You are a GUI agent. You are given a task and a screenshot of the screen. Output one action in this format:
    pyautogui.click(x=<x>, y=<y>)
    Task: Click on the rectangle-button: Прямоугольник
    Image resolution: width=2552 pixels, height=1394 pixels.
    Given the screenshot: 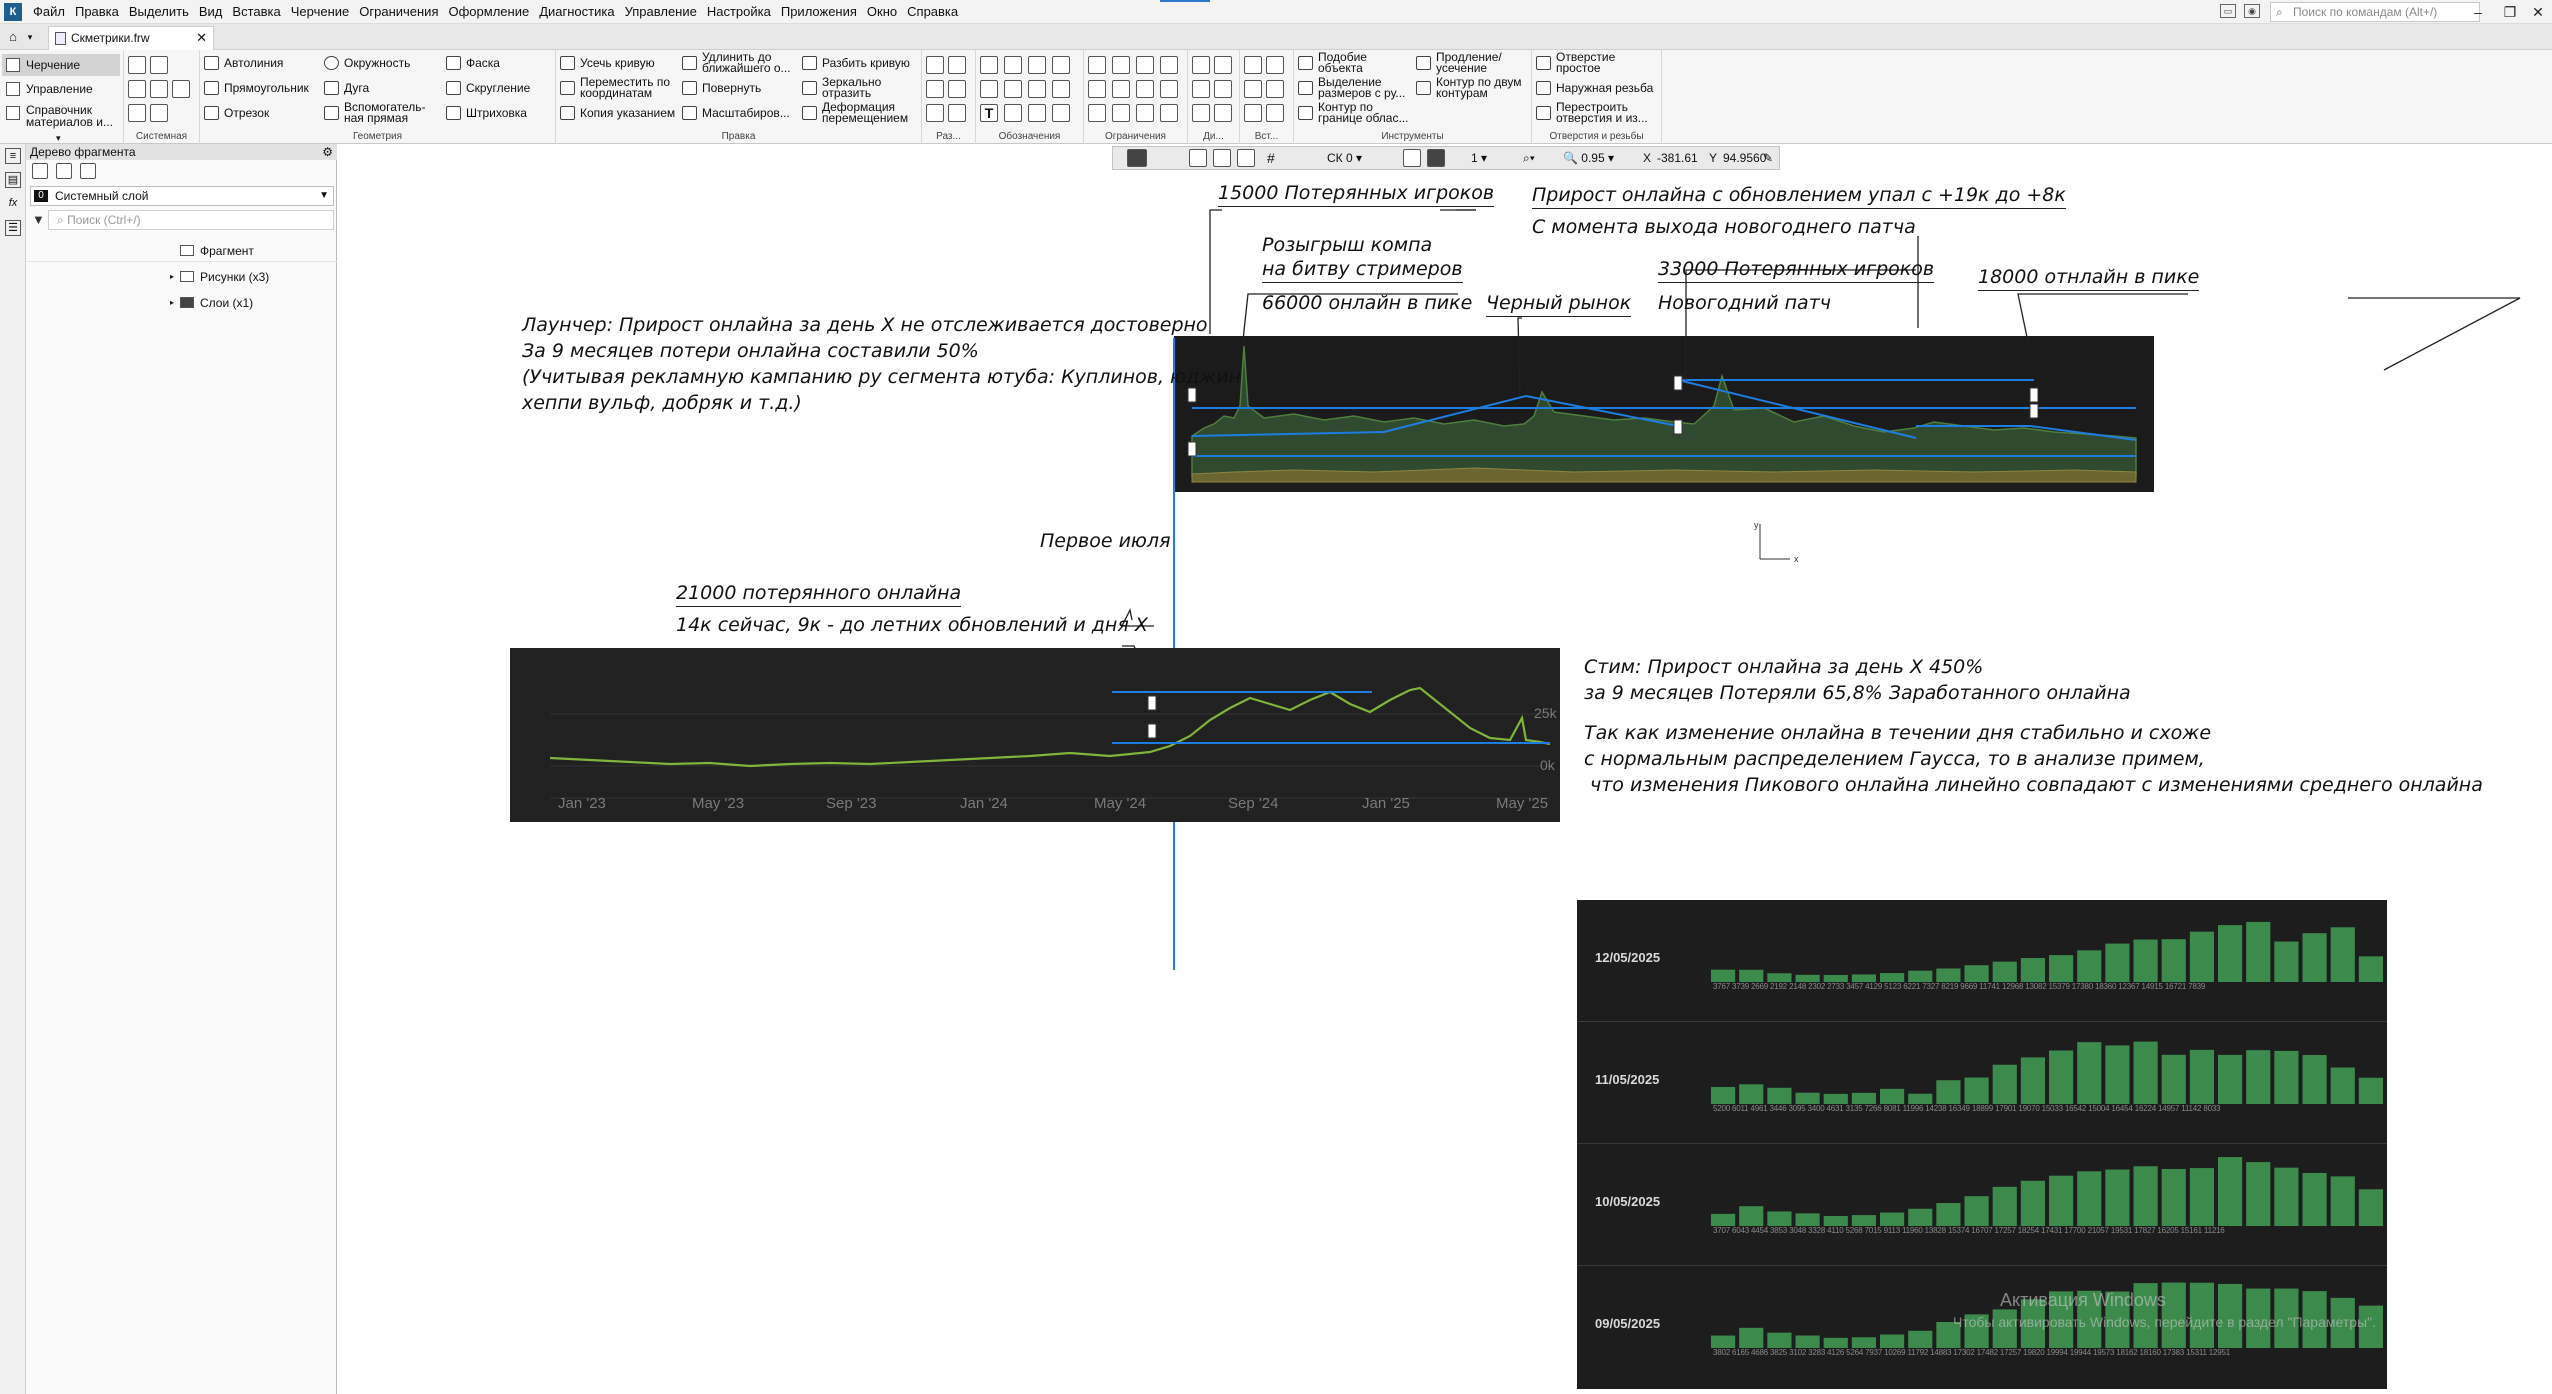 What is the action you would take?
    pyautogui.click(x=255, y=88)
    